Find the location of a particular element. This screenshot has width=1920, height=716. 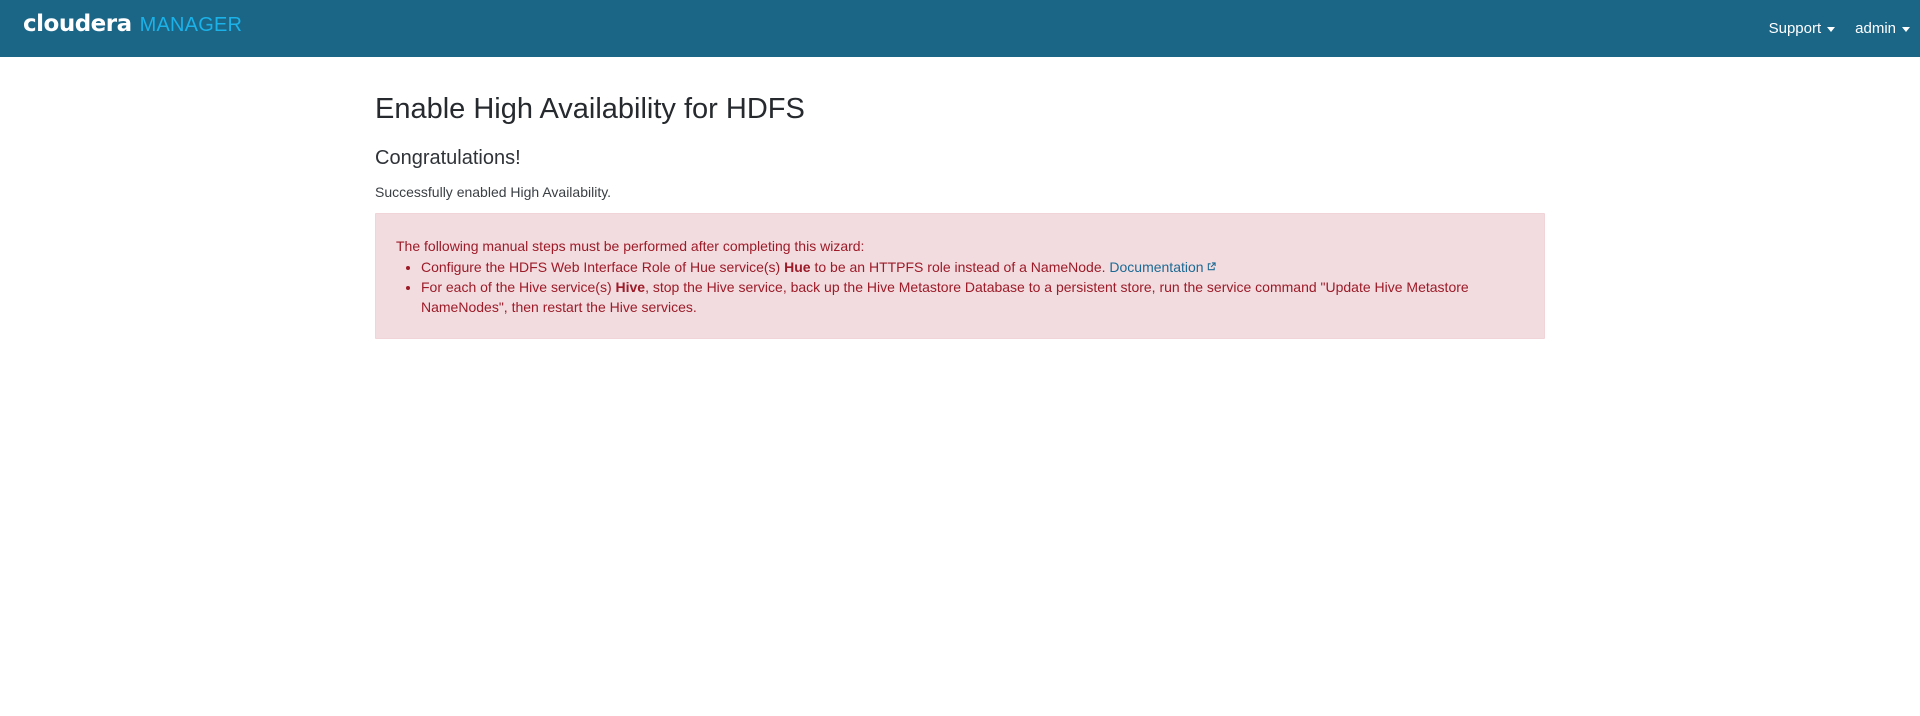

logo-manager-text: MANAGER is located at coordinates (191, 25).